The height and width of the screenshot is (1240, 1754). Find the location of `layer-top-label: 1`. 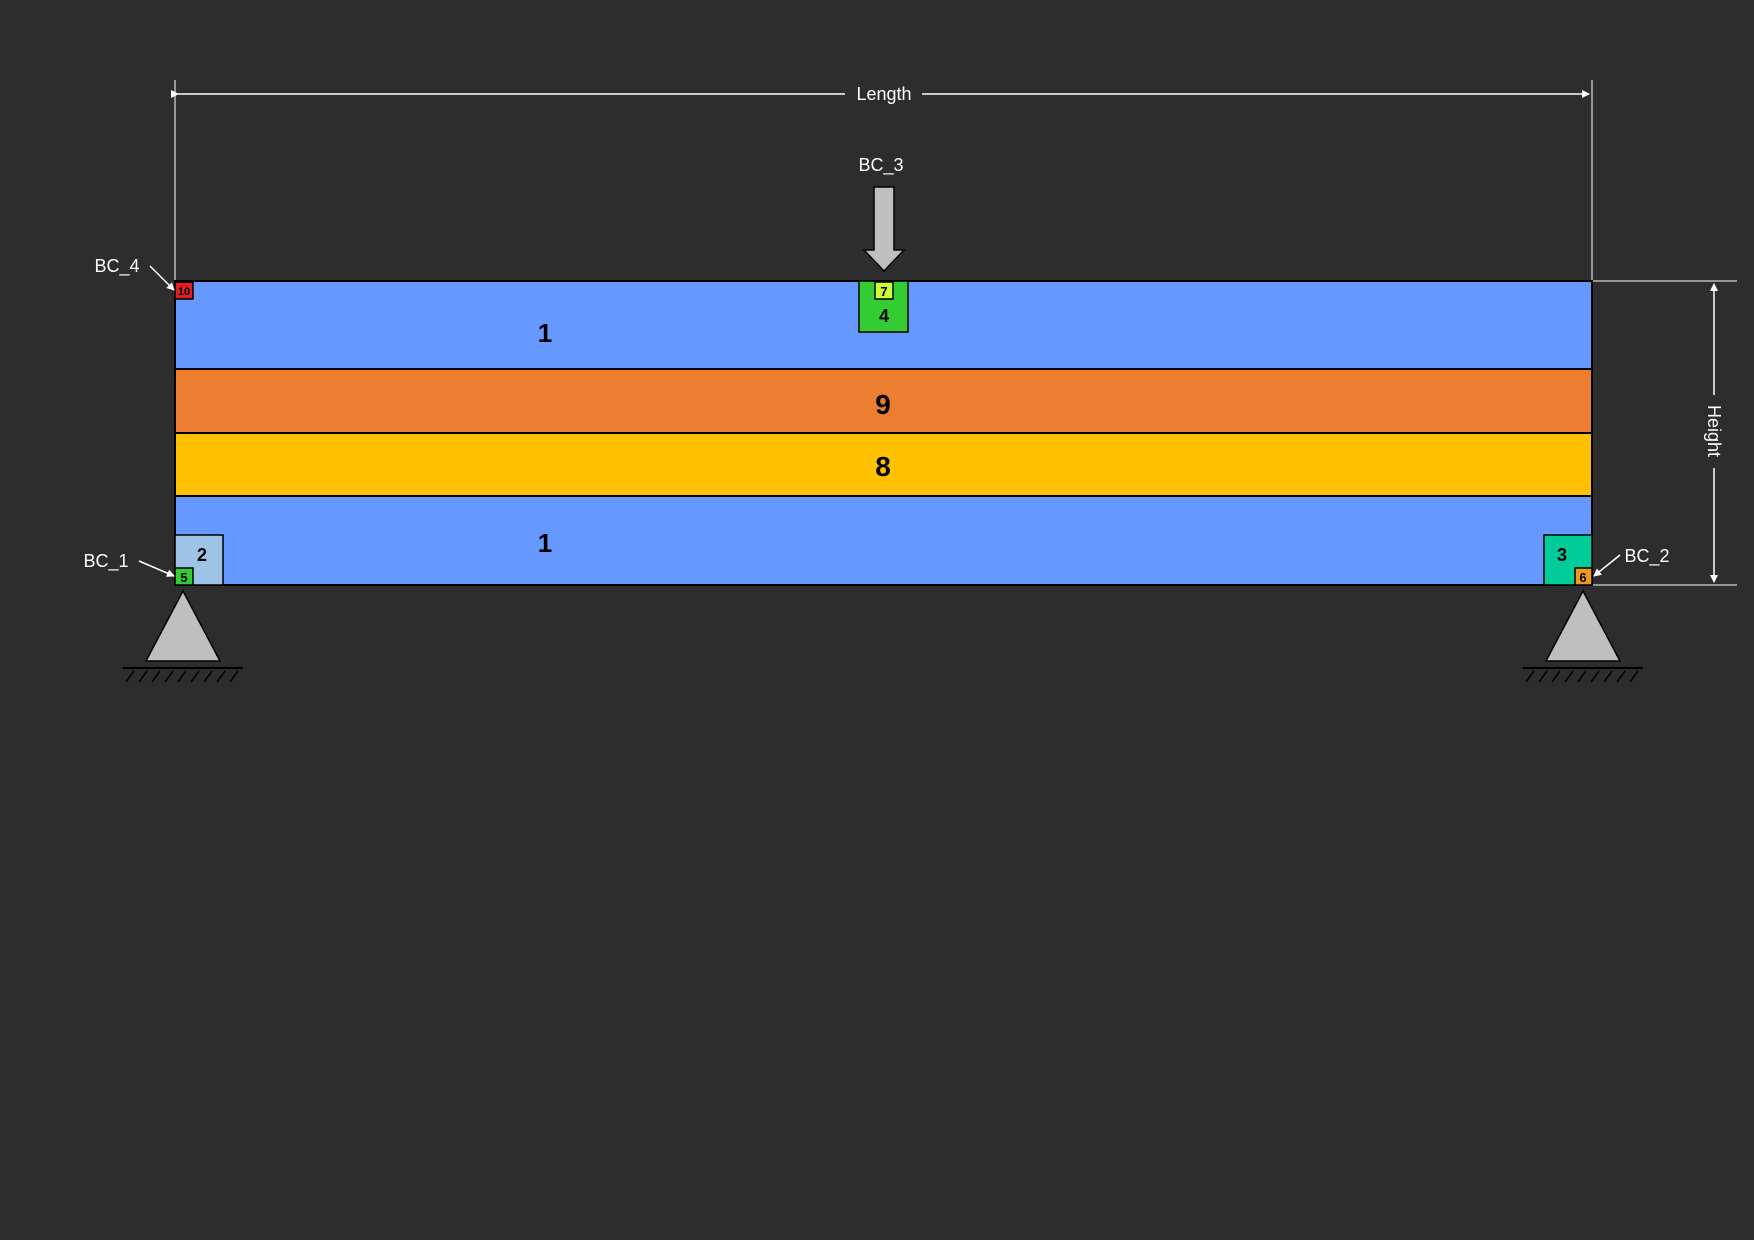

layer-top-label: 1 is located at coordinates (545, 333).